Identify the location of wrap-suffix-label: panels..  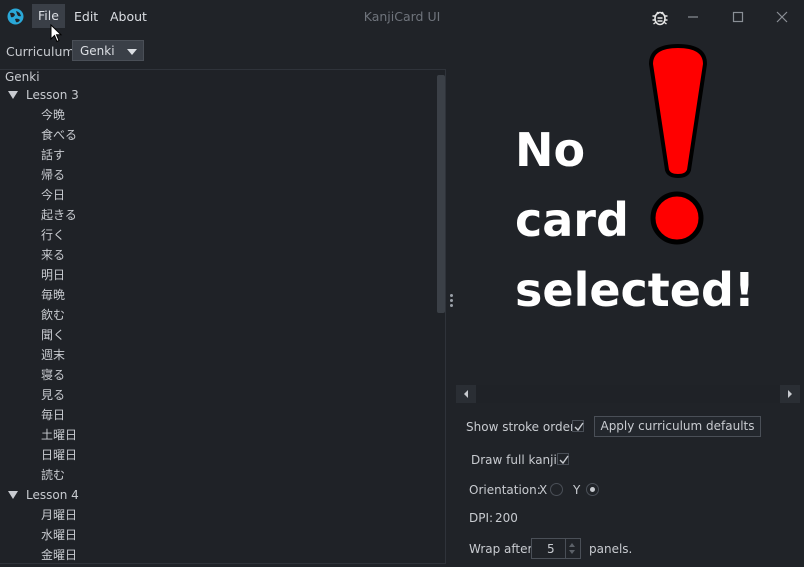
(611, 549).